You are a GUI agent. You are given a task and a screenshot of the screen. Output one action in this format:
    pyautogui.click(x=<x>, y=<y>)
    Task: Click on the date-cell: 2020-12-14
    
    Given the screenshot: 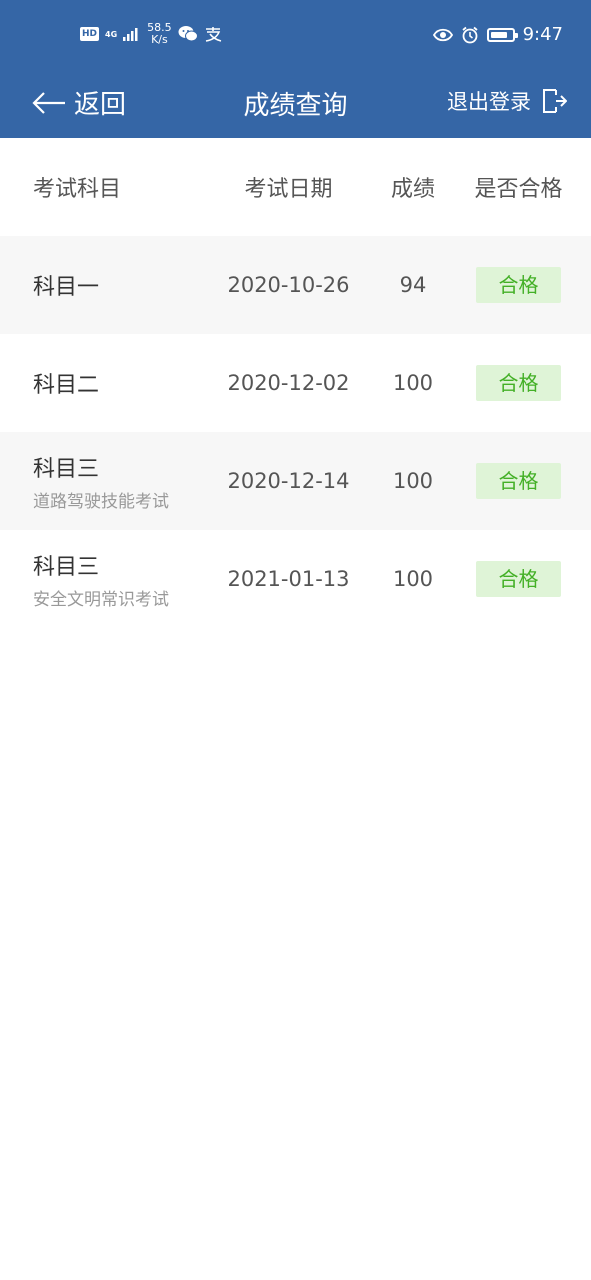 What is the action you would take?
    pyautogui.click(x=288, y=481)
    